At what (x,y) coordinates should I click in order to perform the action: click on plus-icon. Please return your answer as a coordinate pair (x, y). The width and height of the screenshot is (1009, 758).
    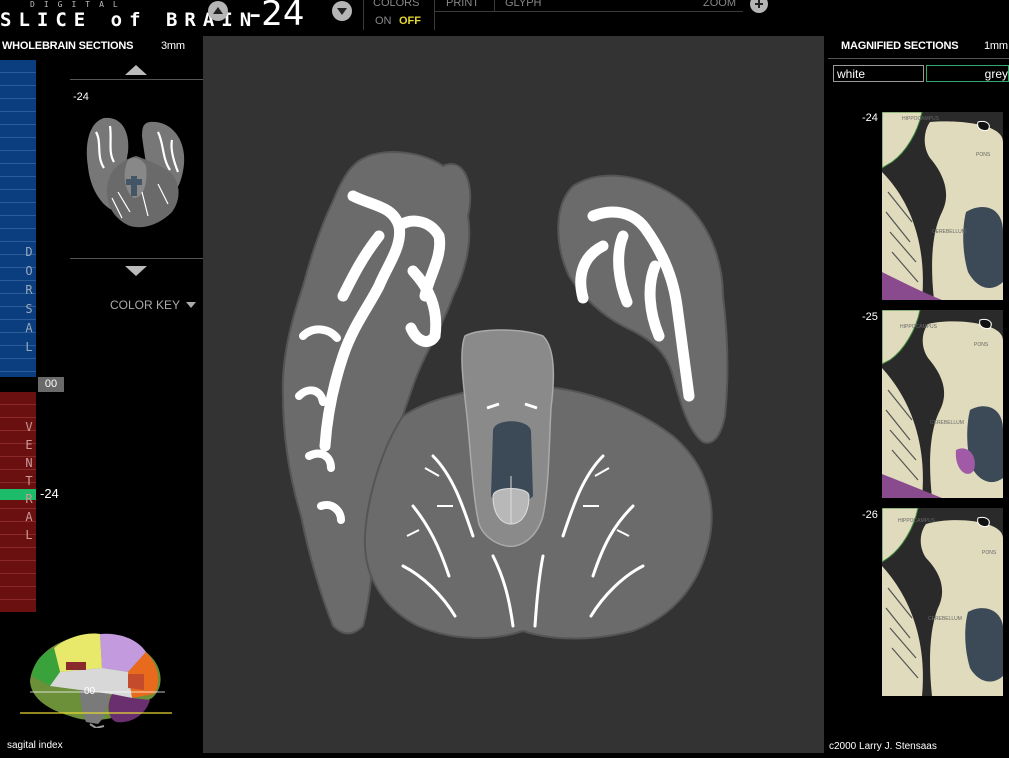
    Looking at the image, I should click on (759, 4).